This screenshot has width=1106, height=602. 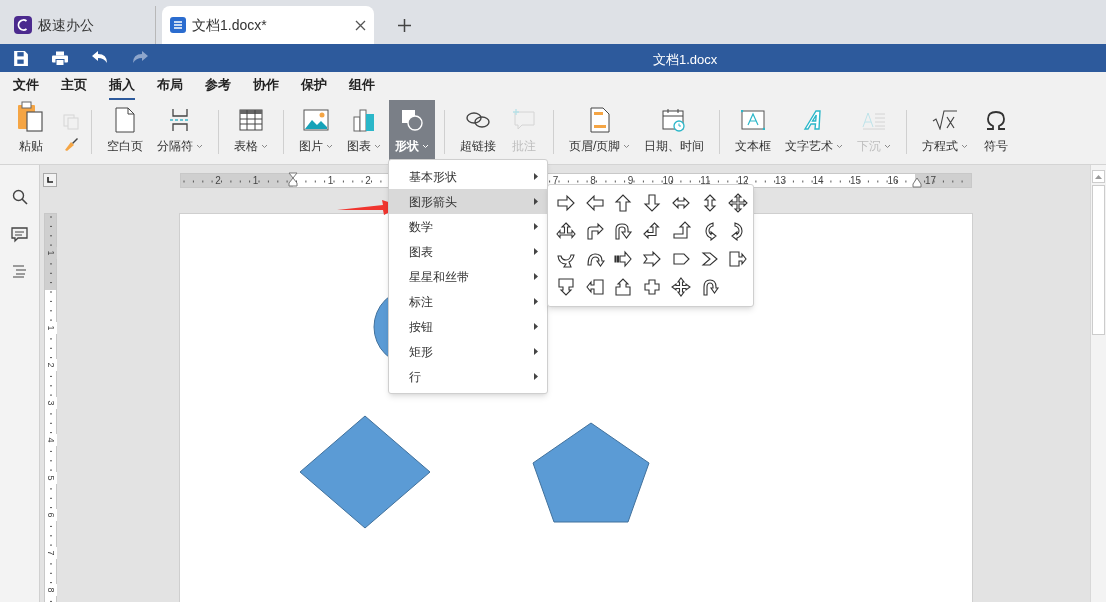 What do you see at coordinates (362, 86) in the screenshot?
I see `menu-tab: 组件` at bounding box center [362, 86].